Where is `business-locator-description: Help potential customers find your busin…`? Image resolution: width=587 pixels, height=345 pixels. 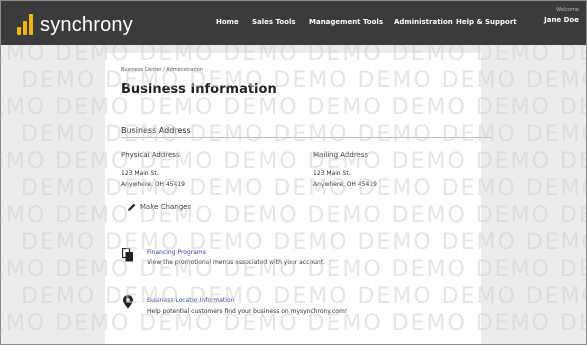 business-locator-description: Help potential customers find your busin… is located at coordinates (247, 311).